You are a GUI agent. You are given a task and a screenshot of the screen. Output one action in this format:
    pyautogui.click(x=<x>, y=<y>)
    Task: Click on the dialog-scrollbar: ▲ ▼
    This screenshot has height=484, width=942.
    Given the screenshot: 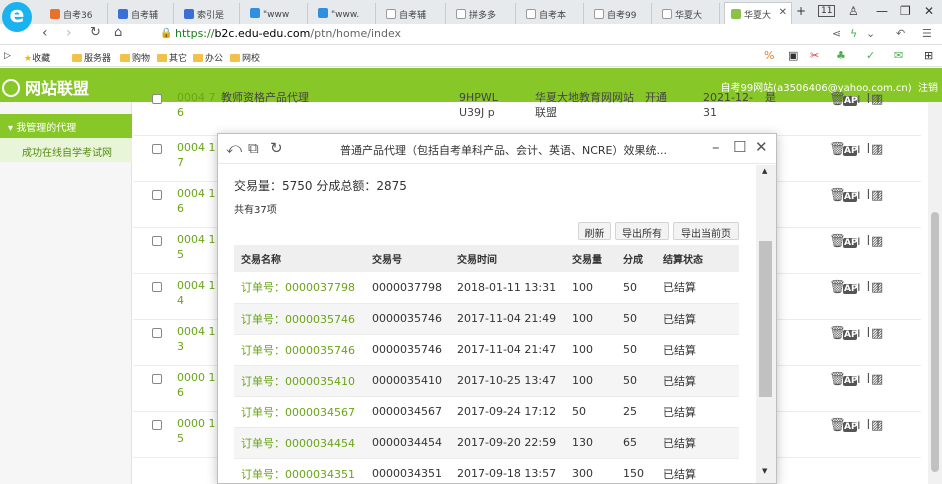 What is the action you would take?
    pyautogui.click(x=766, y=324)
    